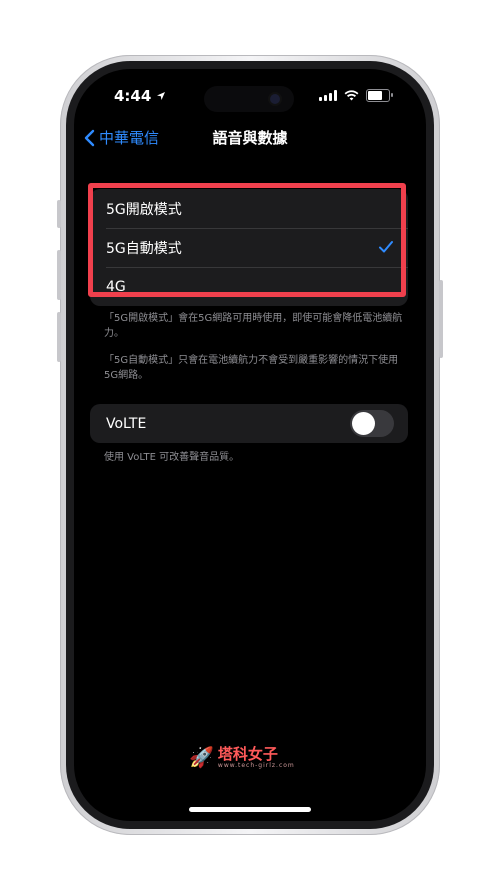 This screenshot has height=889, width=500. What do you see at coordinates (133, 96) in the screenshot?
I see `status-time: 4:44` at bounding box center [133, 96].